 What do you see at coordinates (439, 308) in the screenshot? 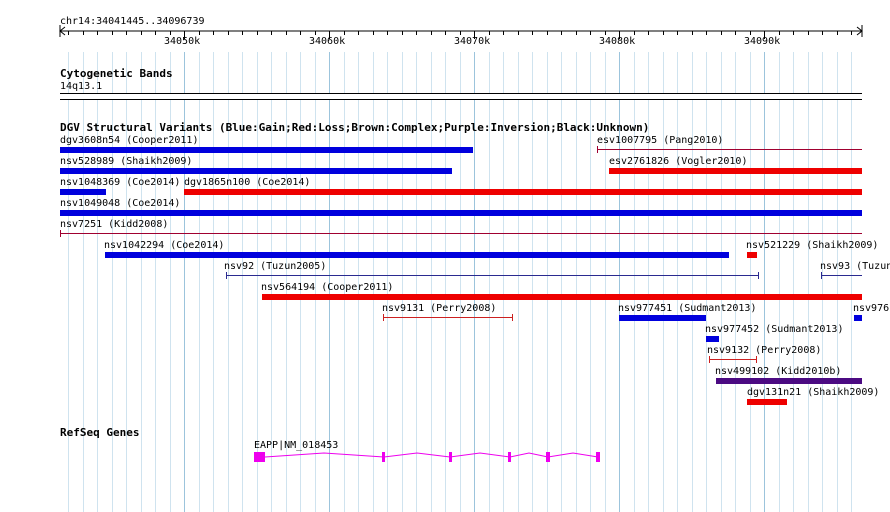
I see `feature-label: nsv9131 (Perry2008)` at bounding box center [439, 308].